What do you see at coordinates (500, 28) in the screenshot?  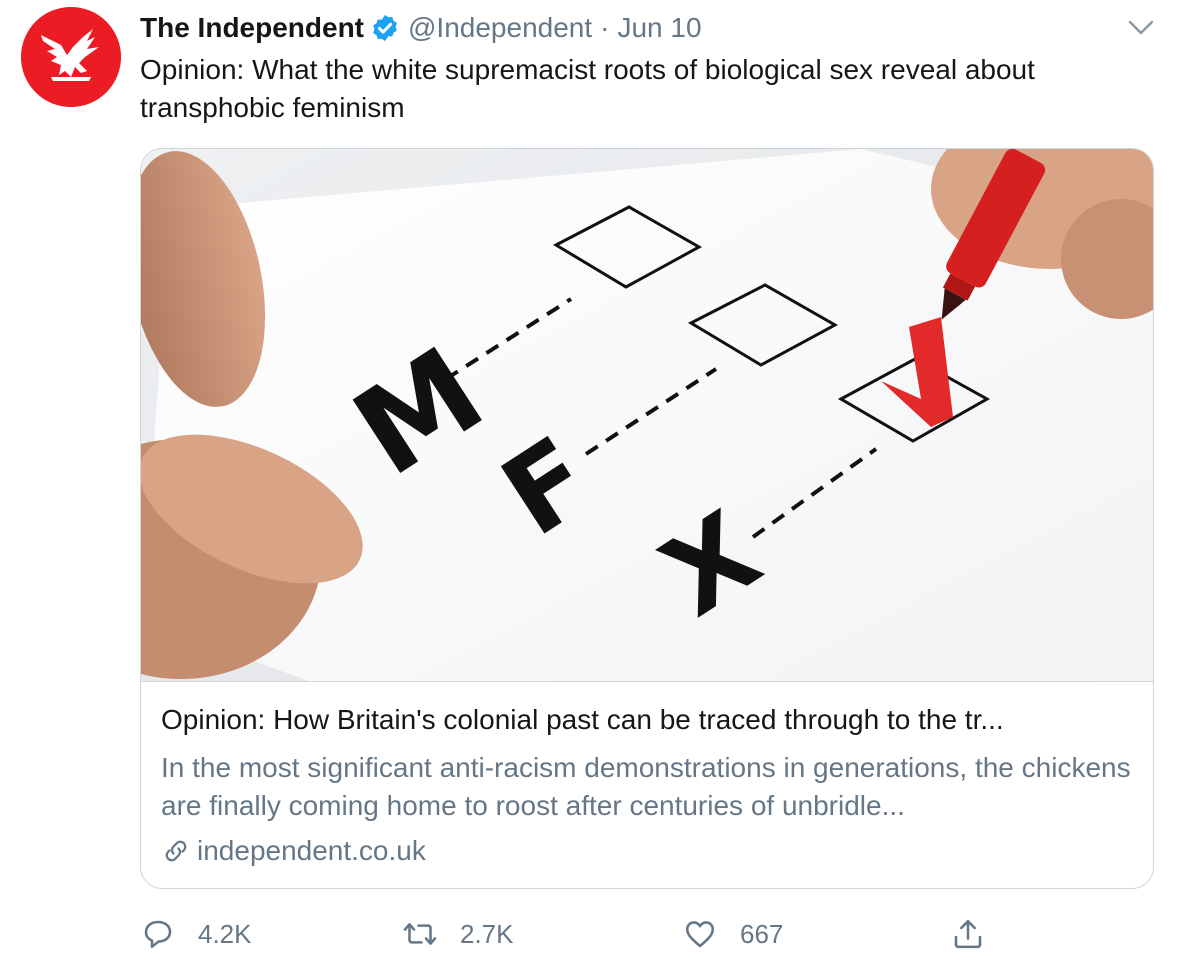 I see `author-handle: @Independent` at bounding box center [500, 28].